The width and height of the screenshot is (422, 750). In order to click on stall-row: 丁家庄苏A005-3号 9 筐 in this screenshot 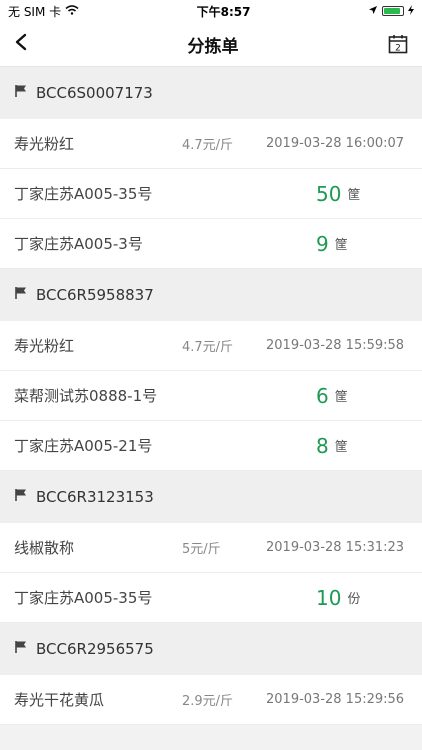, I will do `click(211, 244)`.